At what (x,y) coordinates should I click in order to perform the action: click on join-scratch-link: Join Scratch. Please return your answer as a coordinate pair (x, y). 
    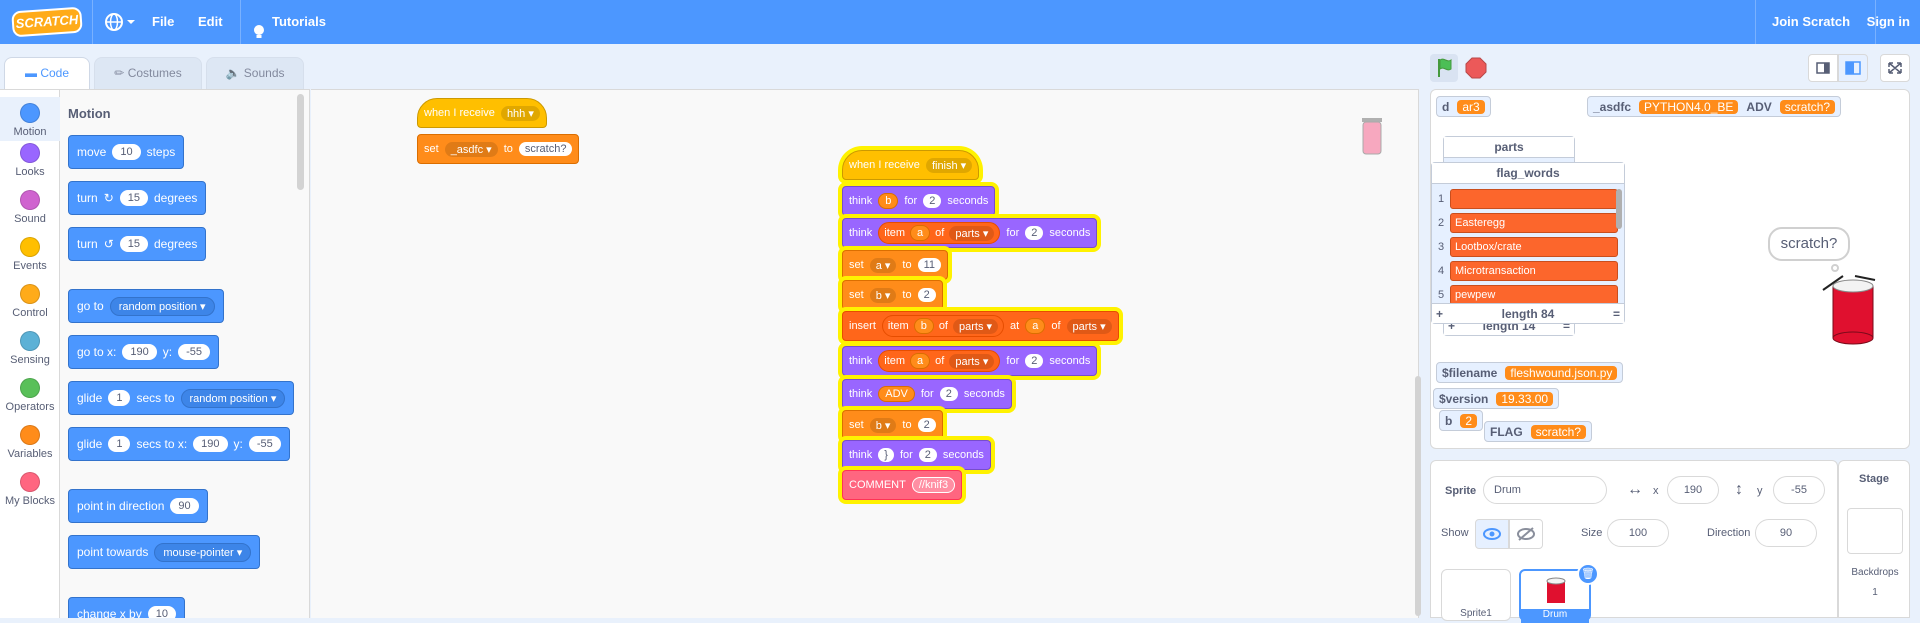
    Looking at the image, I should click on (1811, 22).